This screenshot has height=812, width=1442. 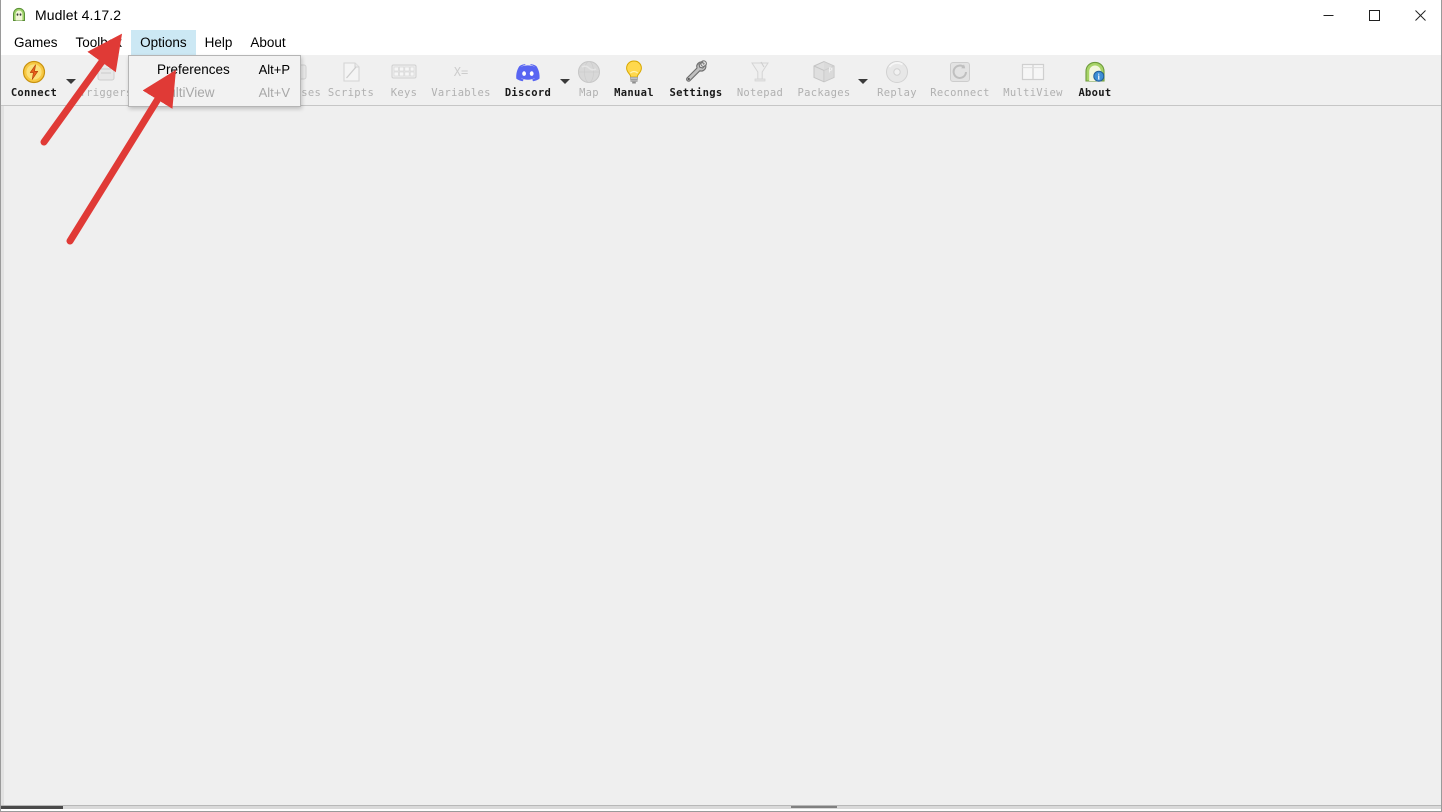 I want to click on toolbar-button-map: Map, so click(x=589, y=80).